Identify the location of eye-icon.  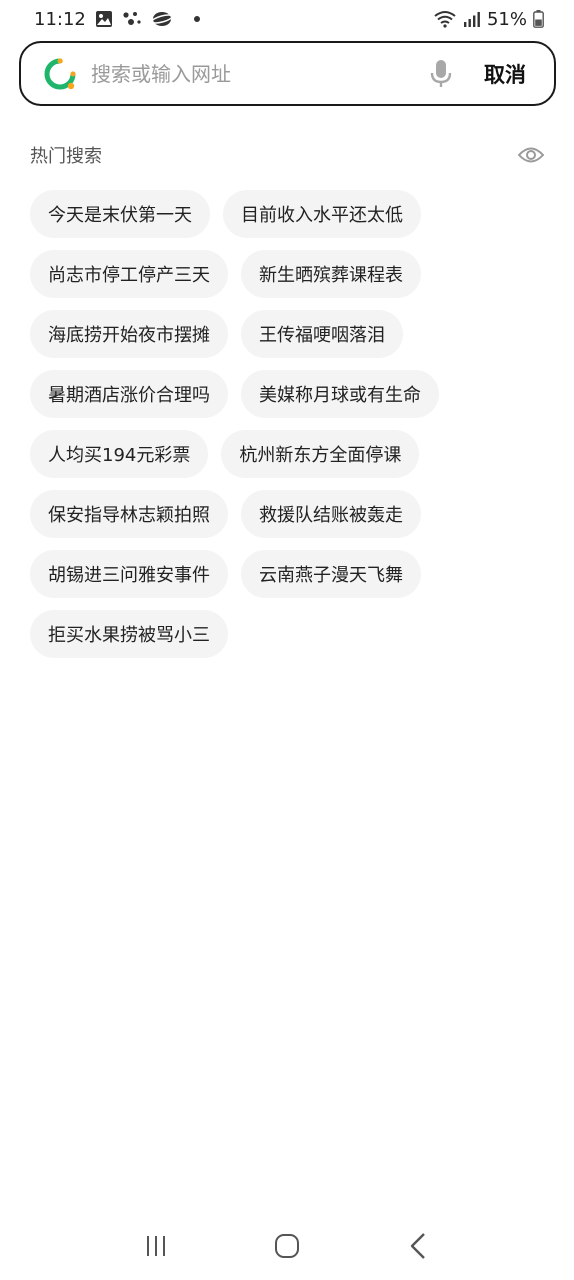
(531, 155).